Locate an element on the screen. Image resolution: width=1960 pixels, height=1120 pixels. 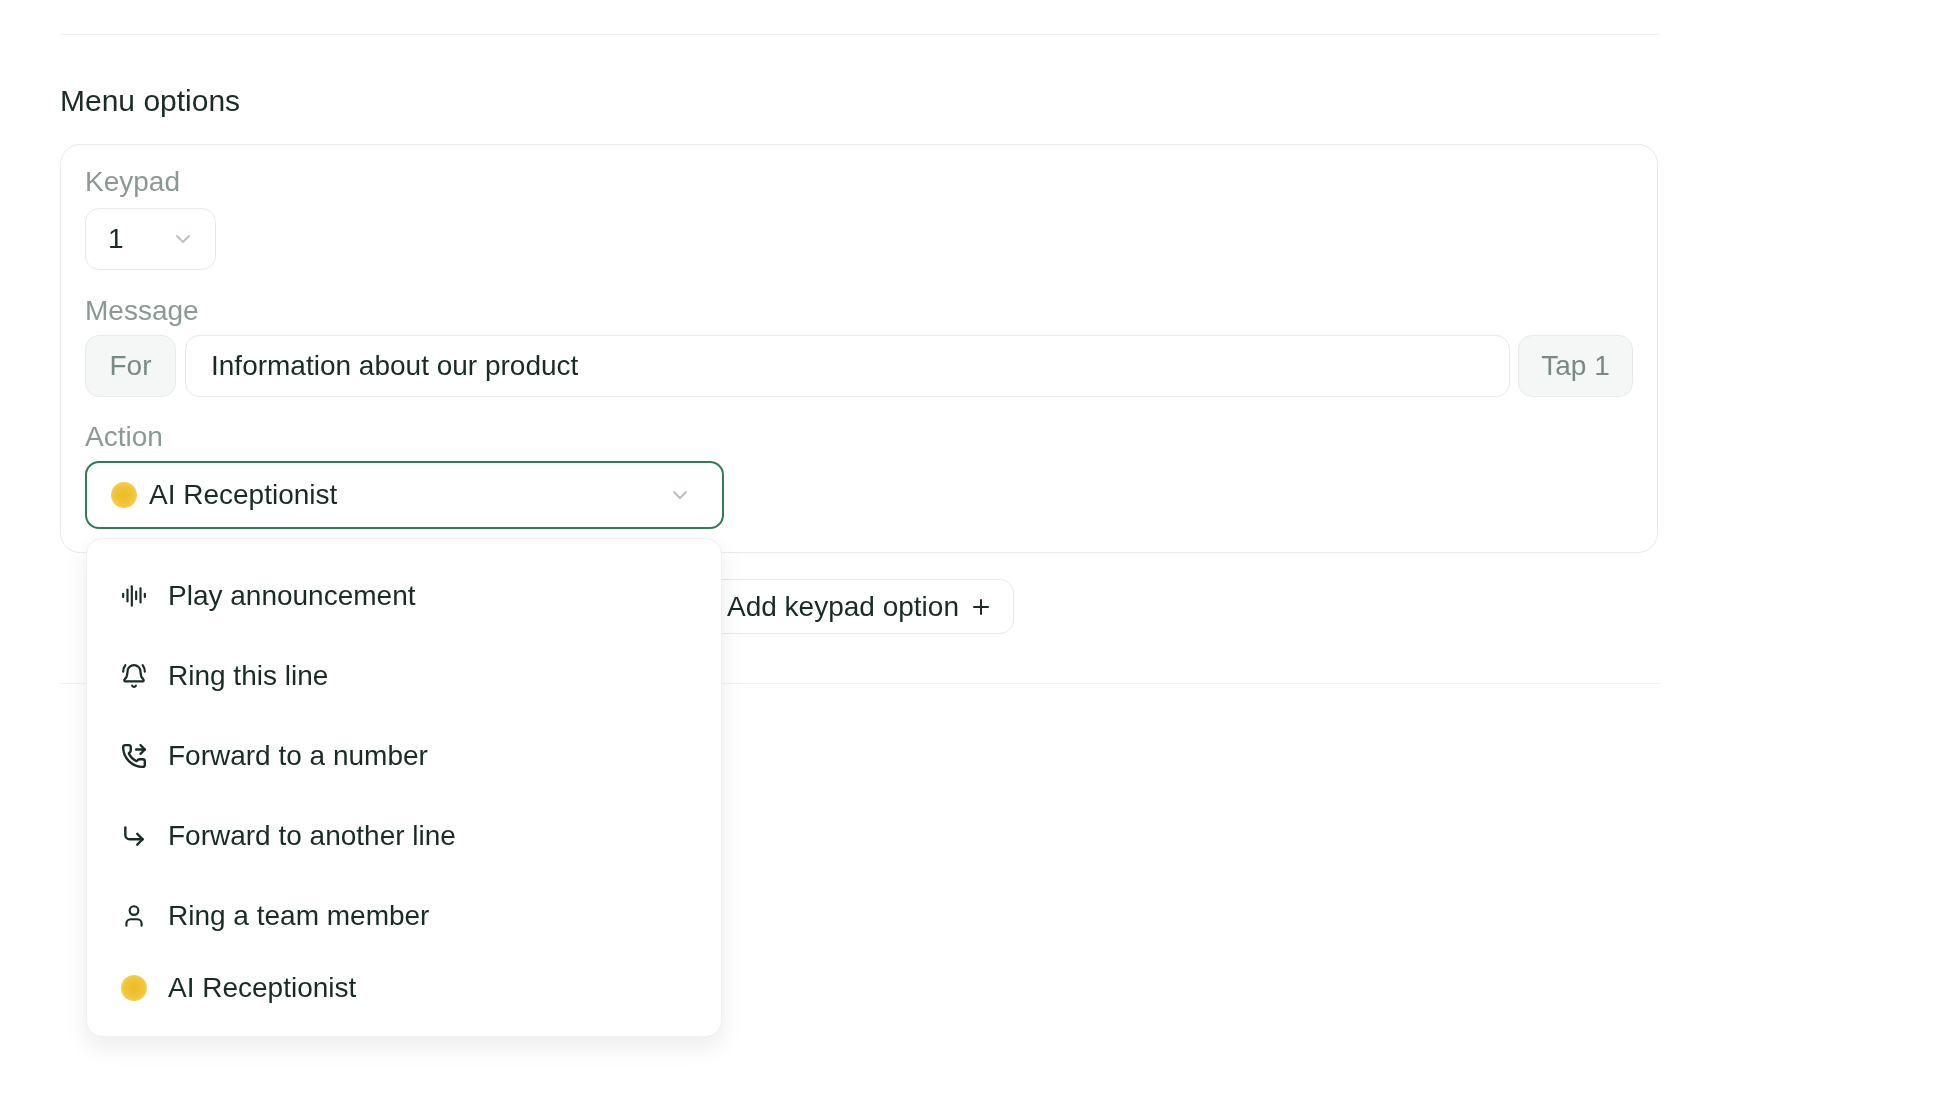
section-title: Menu options is located at coordinates (150, 101).